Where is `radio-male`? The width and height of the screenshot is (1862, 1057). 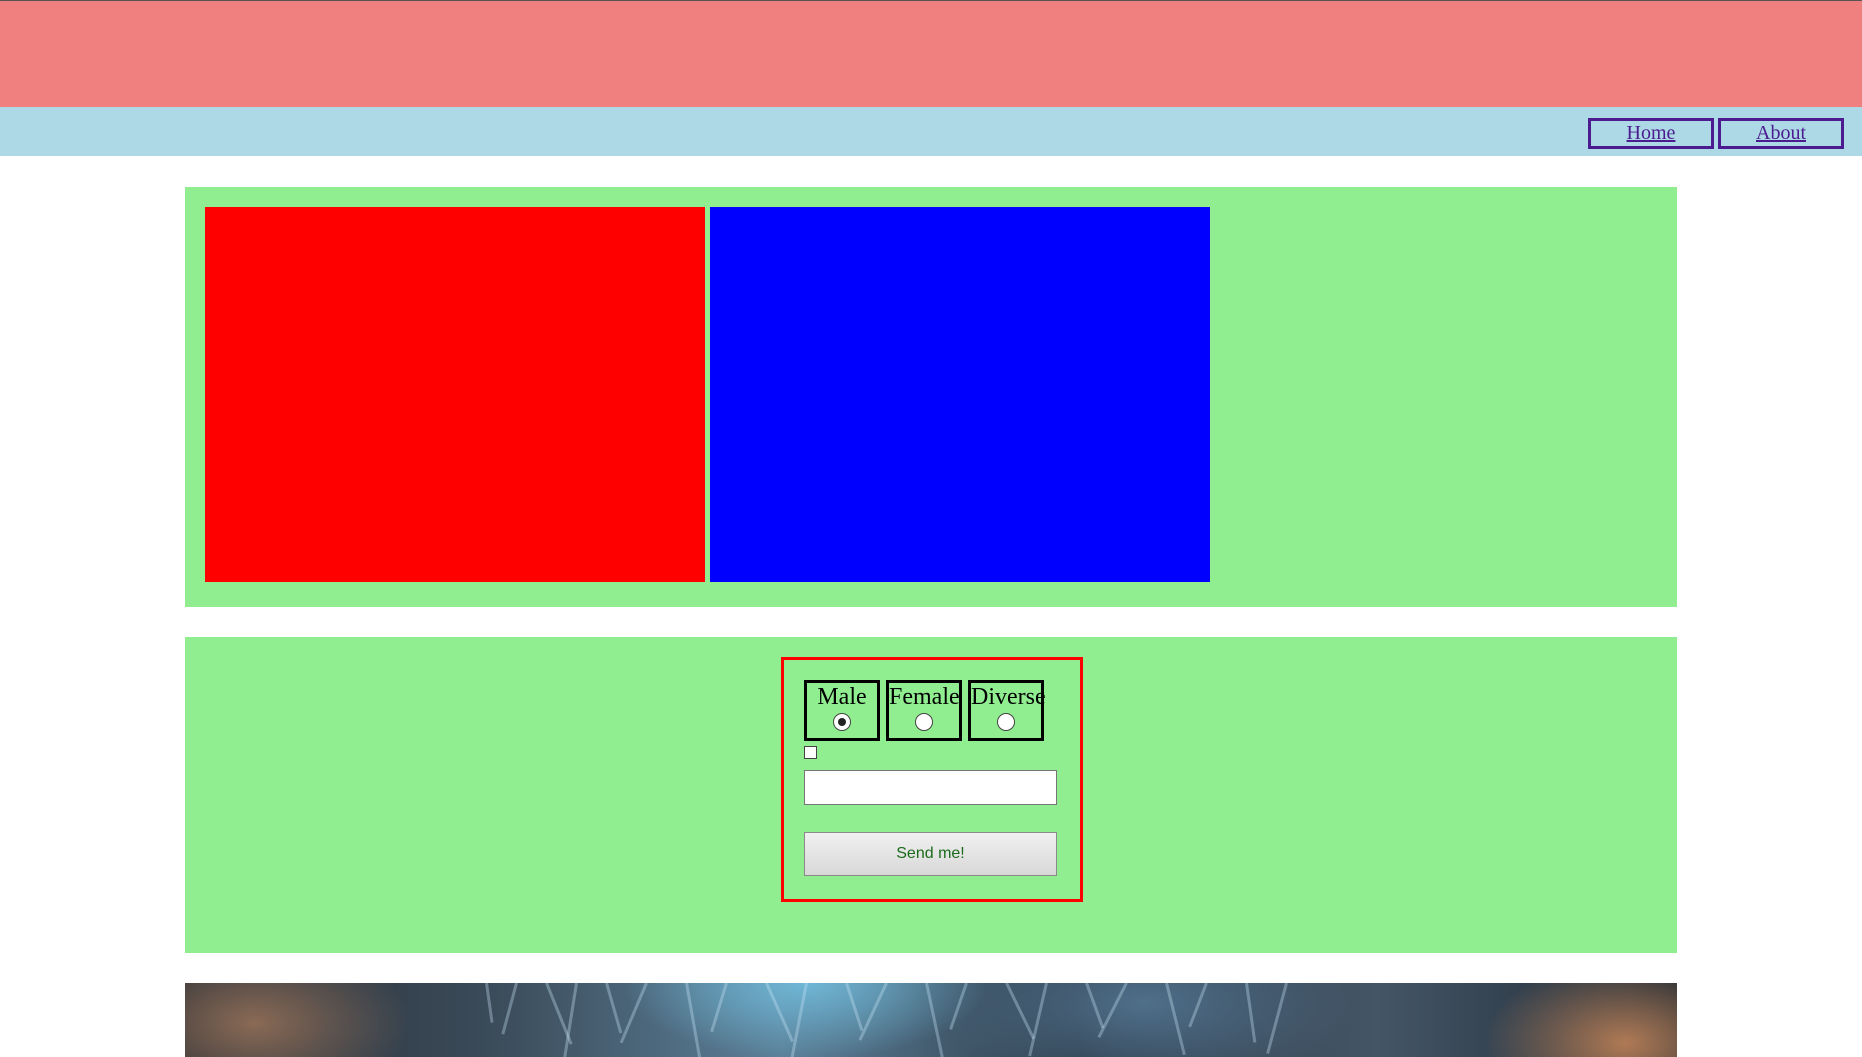
radio-male is located at coordinates (842, 722).